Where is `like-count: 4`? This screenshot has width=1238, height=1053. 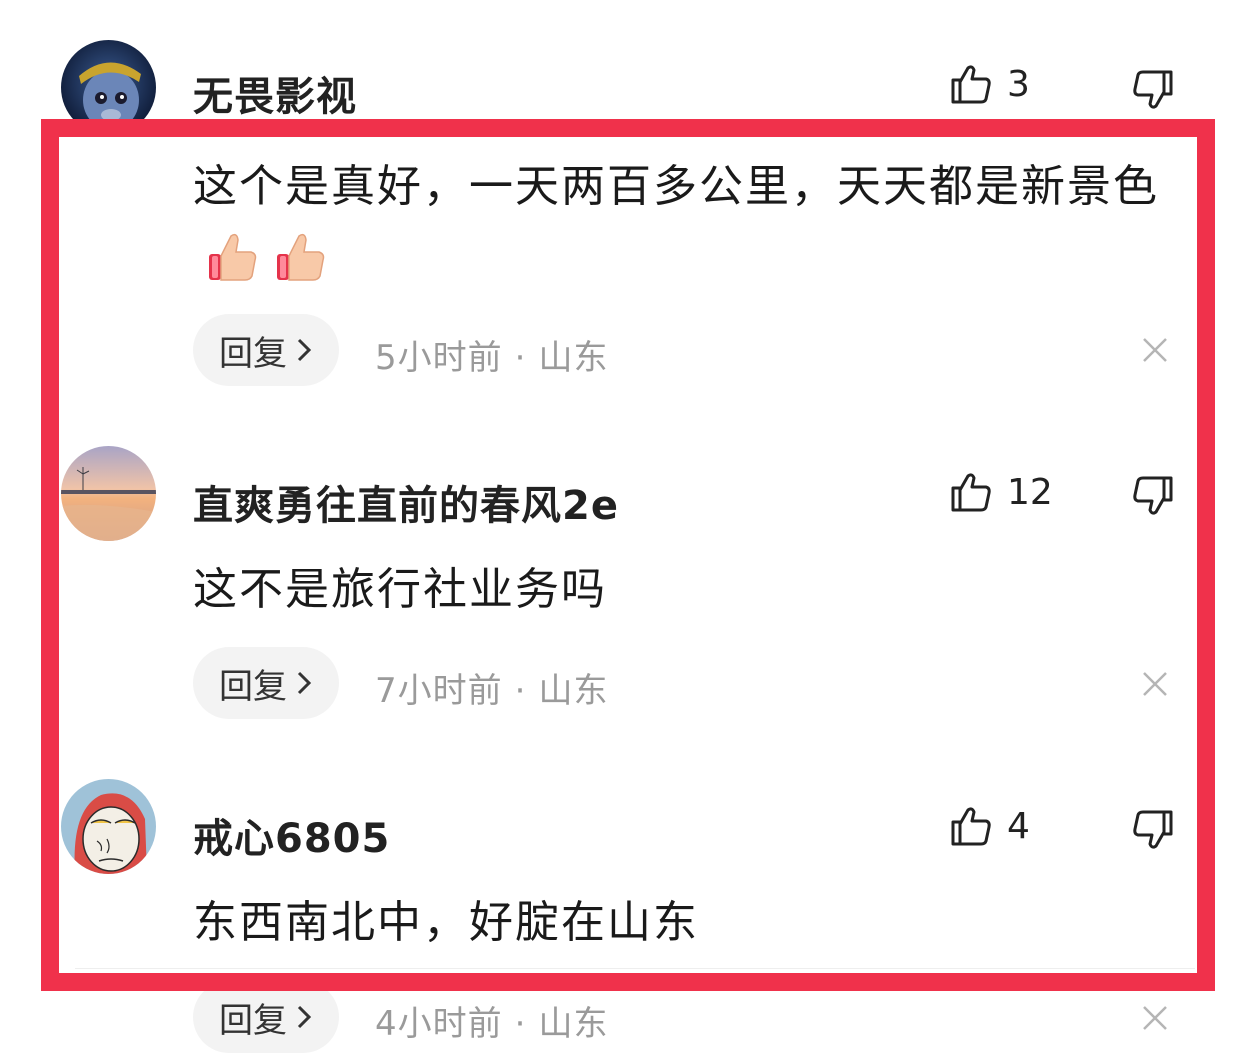
like-count: 4 is located at coordinates (1018, 826).